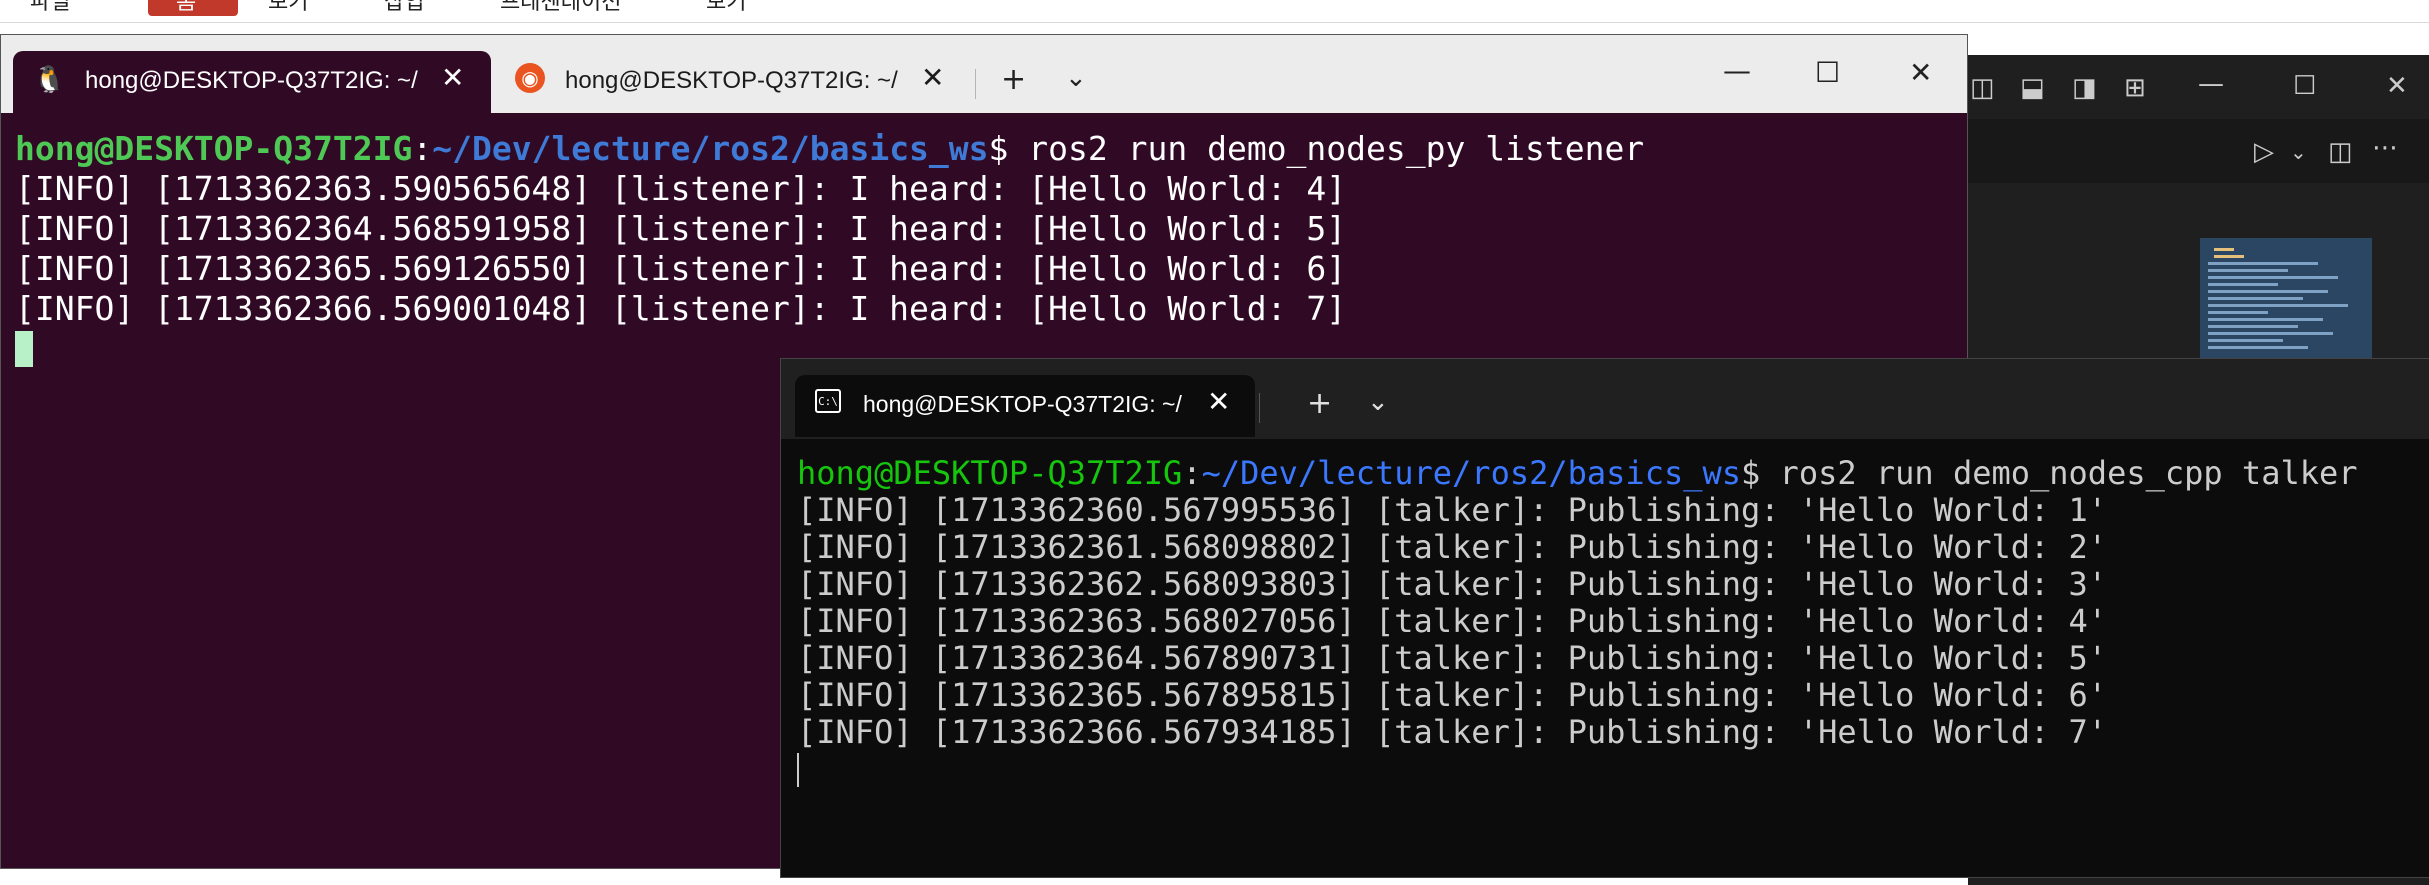  Describe the element at coordinates (1336, 148) in the screenshot. I see `prompt-command: ros2 run demo_nodes_py listener` at that location.